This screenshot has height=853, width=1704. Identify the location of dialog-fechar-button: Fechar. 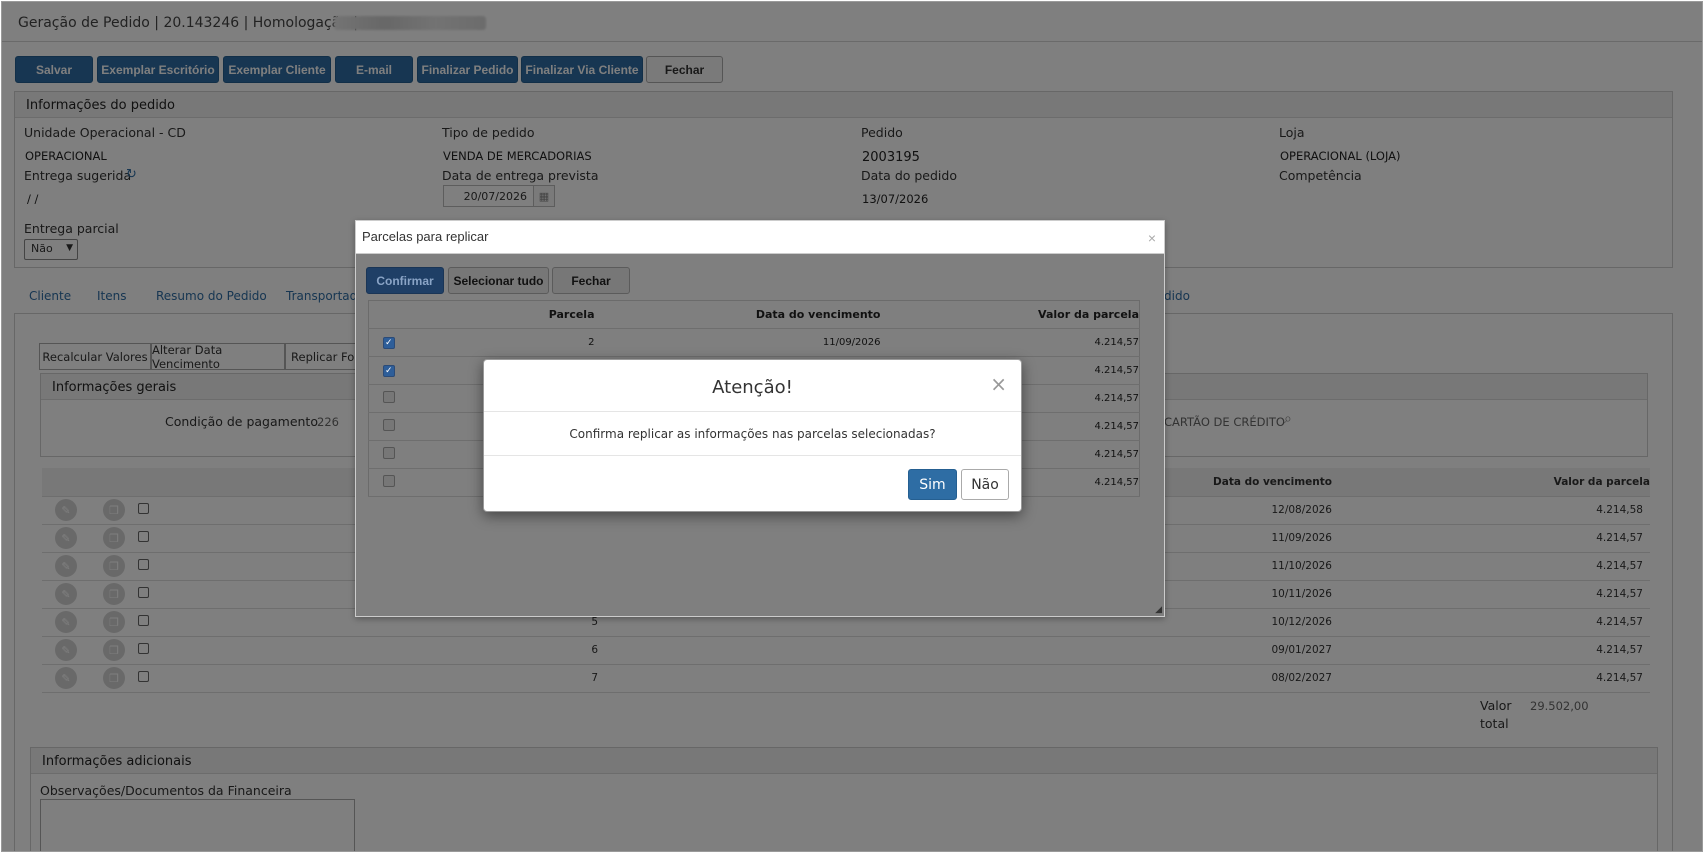
(591, 280).